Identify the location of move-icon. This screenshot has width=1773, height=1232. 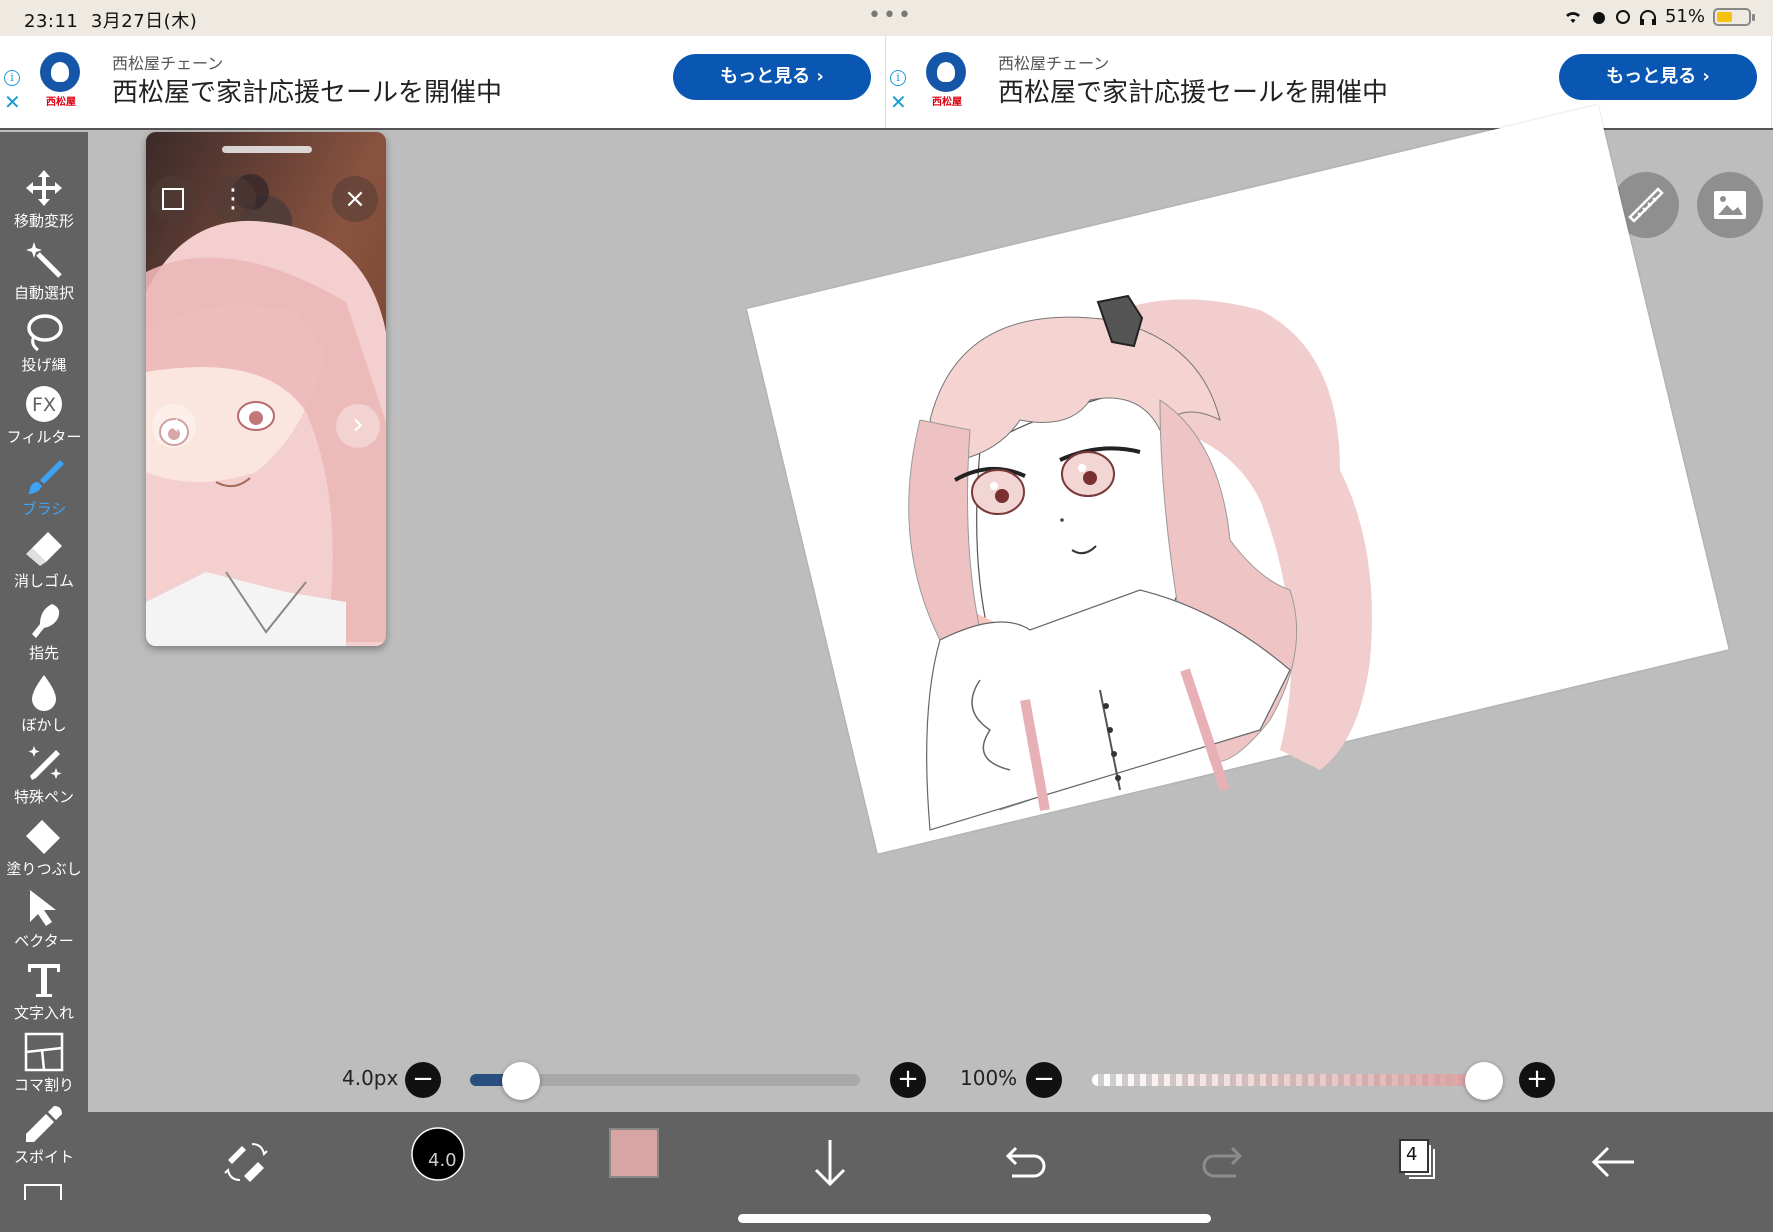
(44, 188).